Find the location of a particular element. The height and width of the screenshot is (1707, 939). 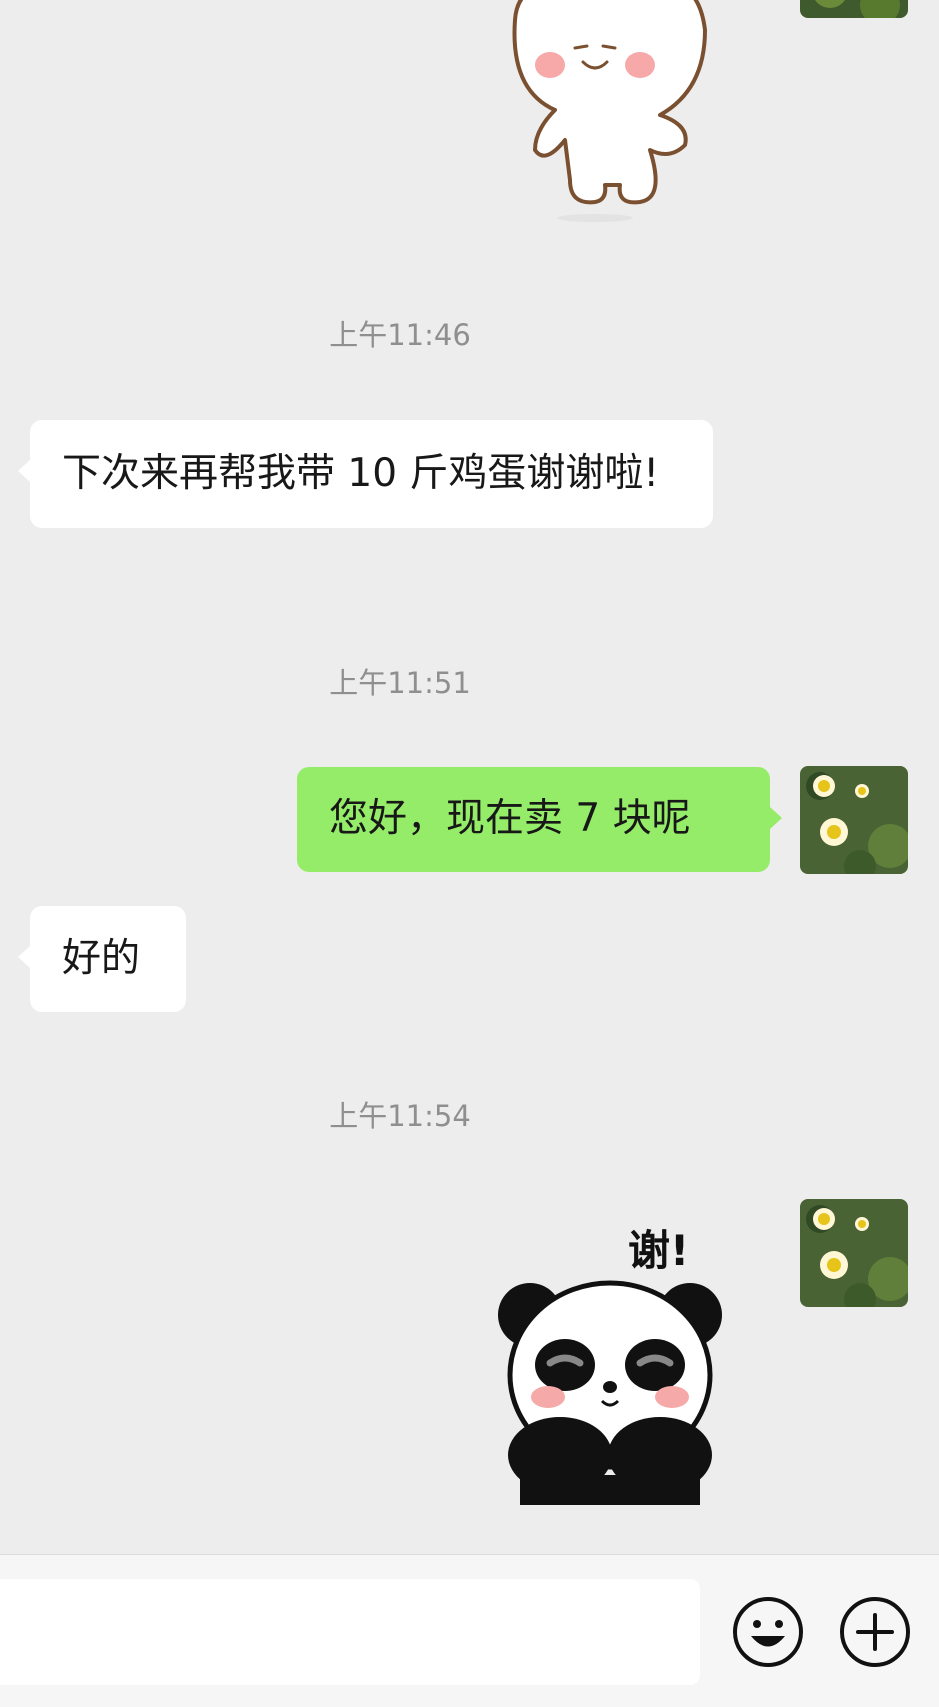

self-avatar-top is located at coordinates (854, 9).